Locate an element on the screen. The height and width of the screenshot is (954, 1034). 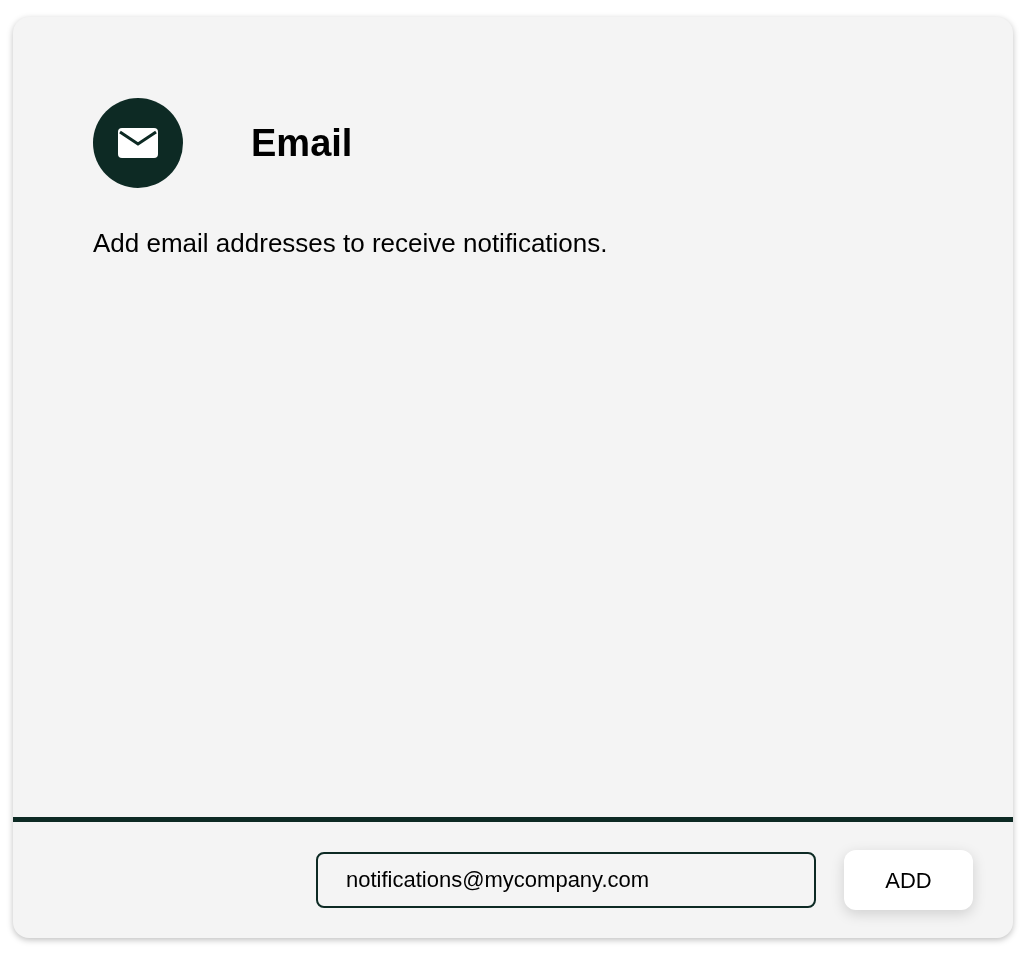
email-field: notifications@mycompany.com is located at coordinates (566, 880).